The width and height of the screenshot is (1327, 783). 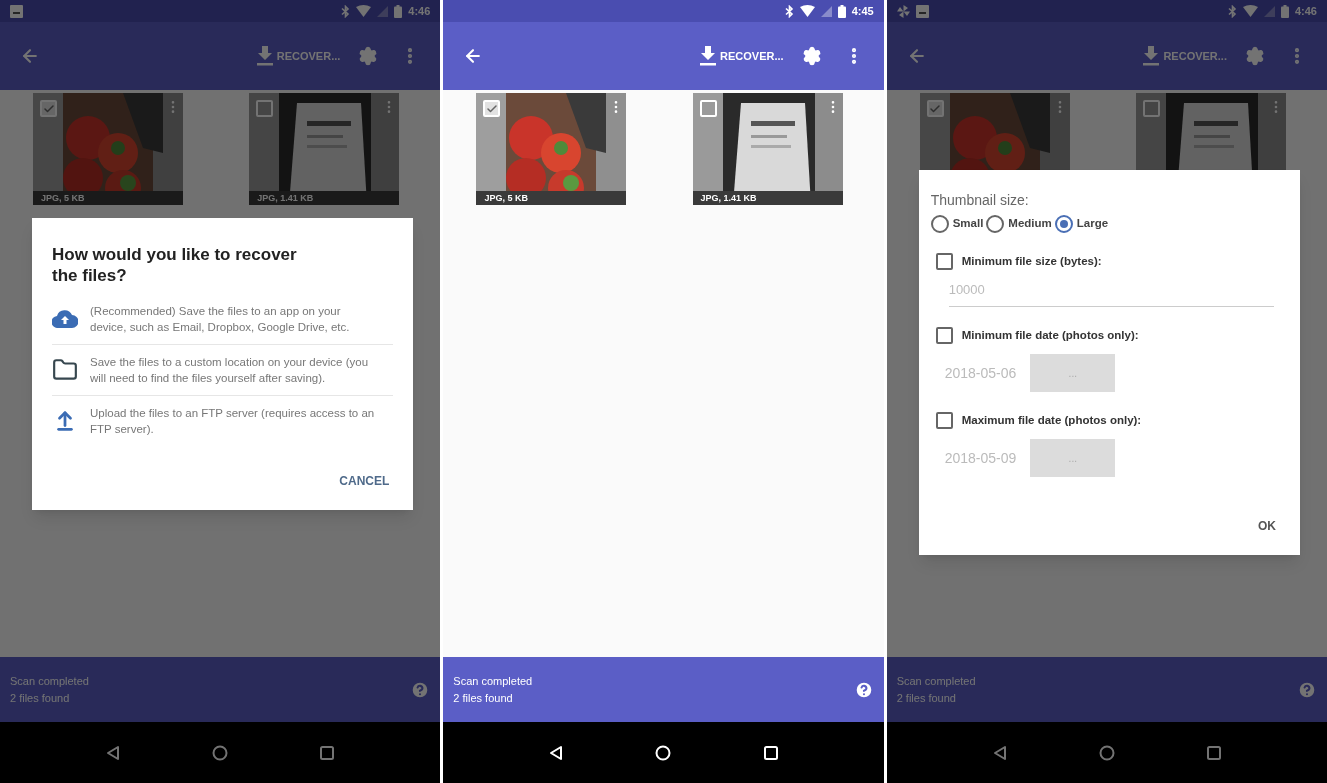 What do you see at coordinates (220, 319) in the screenshot?
I see `option-text: (Recommended) Save the files to an app on your device, such as Email, Dropbox, Google Drive, etc.` at bounding box center [220, 319].